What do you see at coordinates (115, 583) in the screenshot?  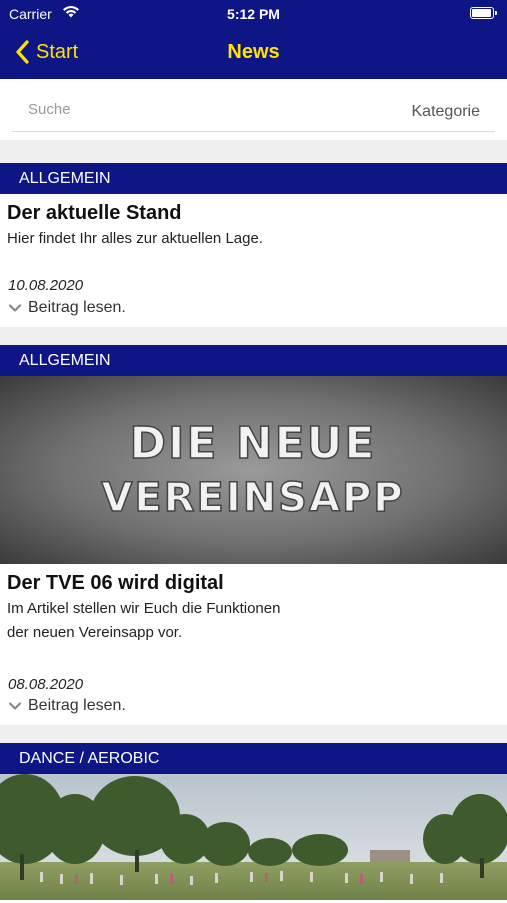 I see `post-title: Der TVE 06 wird digital` at bounding box center [115, 583].